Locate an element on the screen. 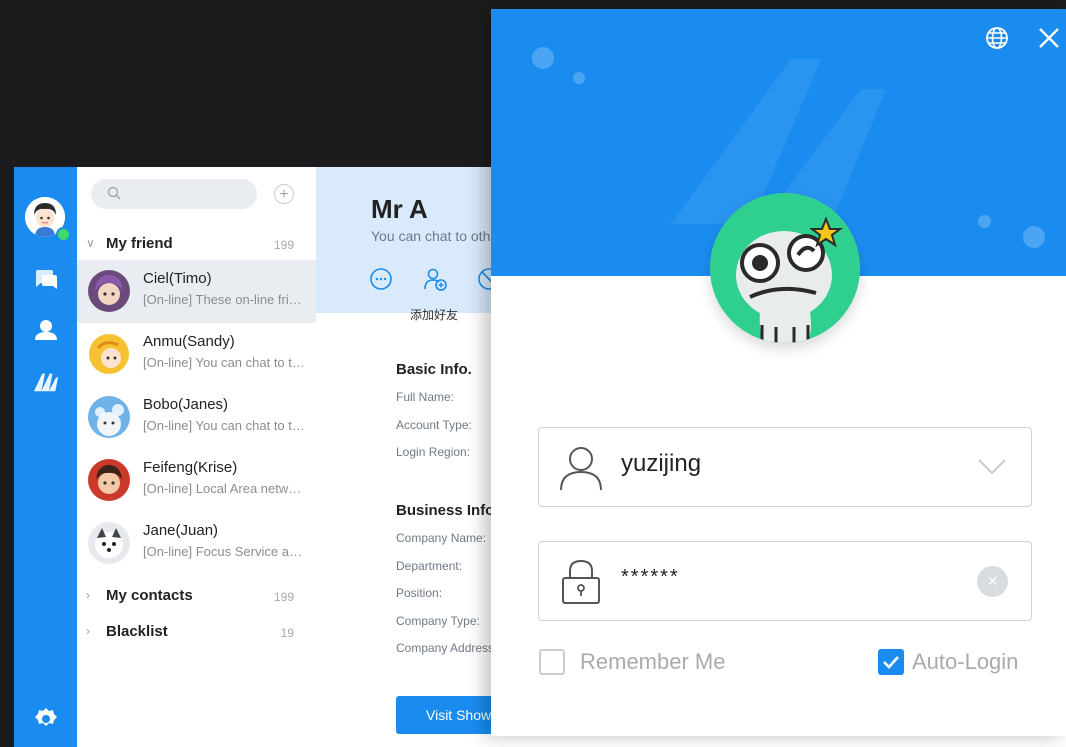 The height and width of the screenshot is (747, 1066). message-icon is located at coordinates (381, 279).